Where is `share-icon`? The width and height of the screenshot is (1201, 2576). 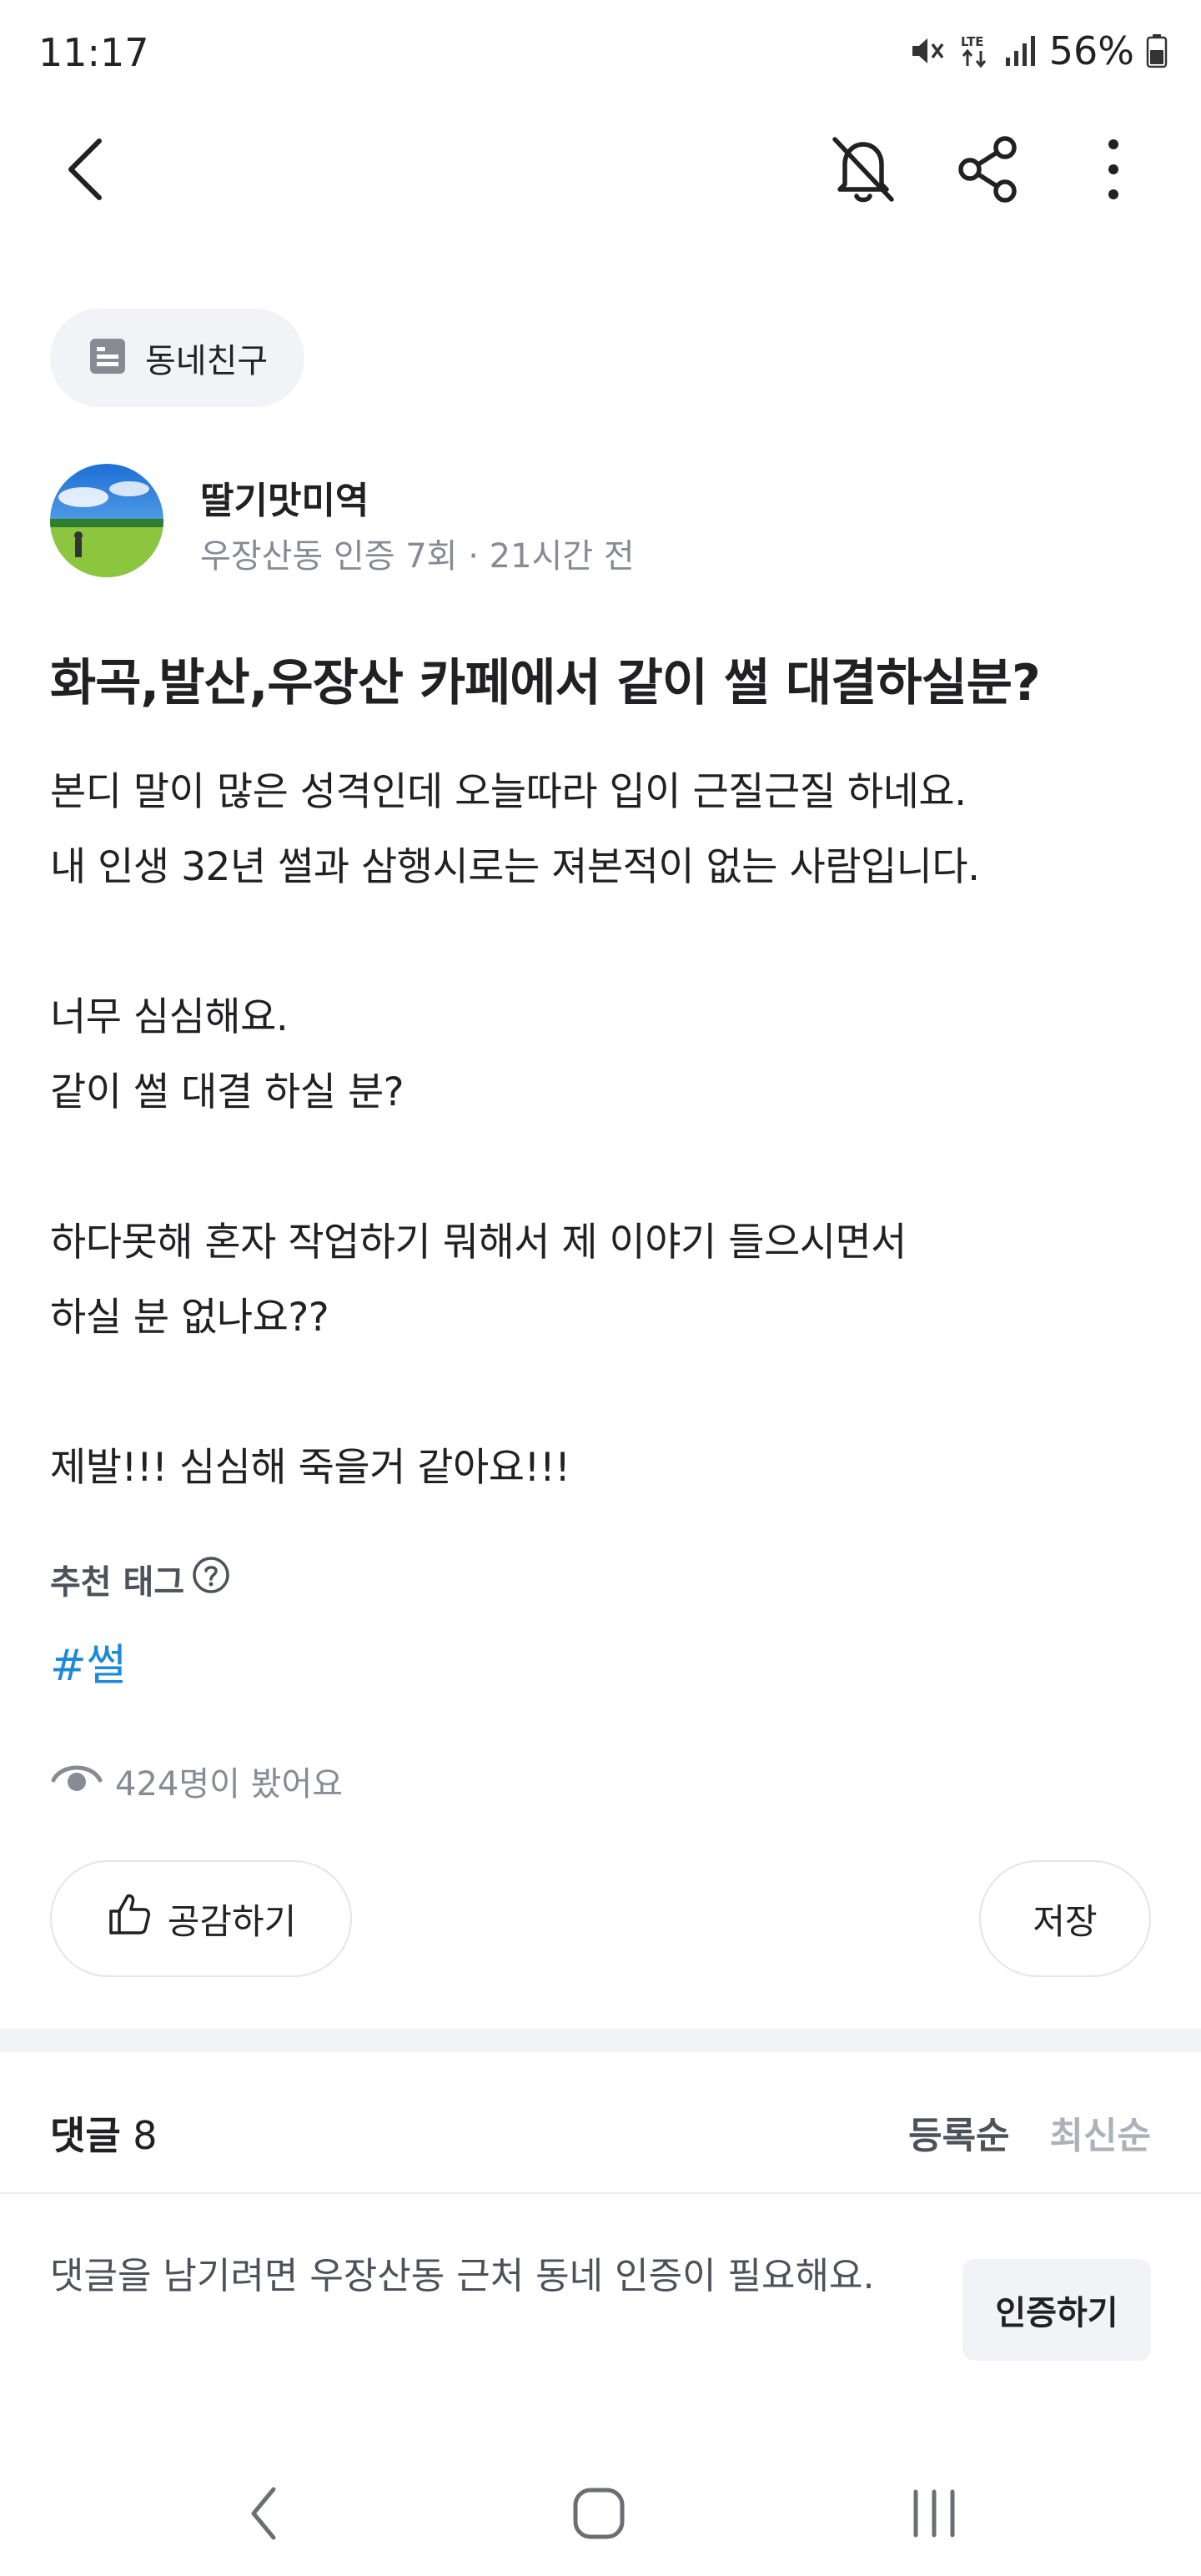 share-icon is located at coordinates (988, 171).